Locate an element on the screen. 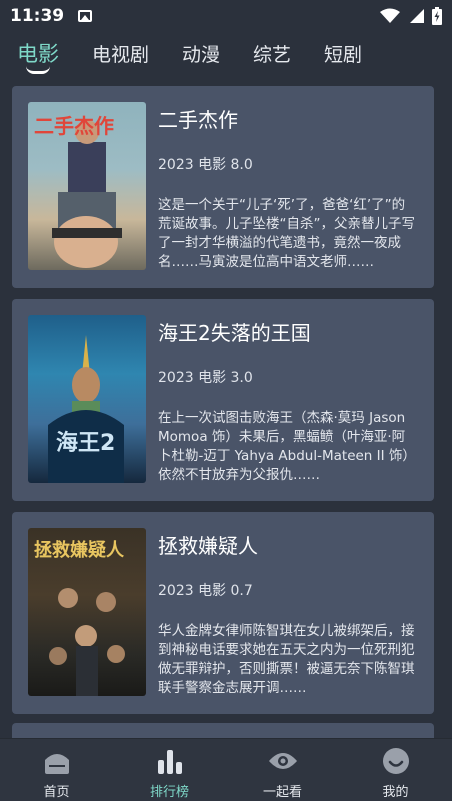 This screenshot has width=452, height=801. profile-icon is located at coordinates (396, 761).